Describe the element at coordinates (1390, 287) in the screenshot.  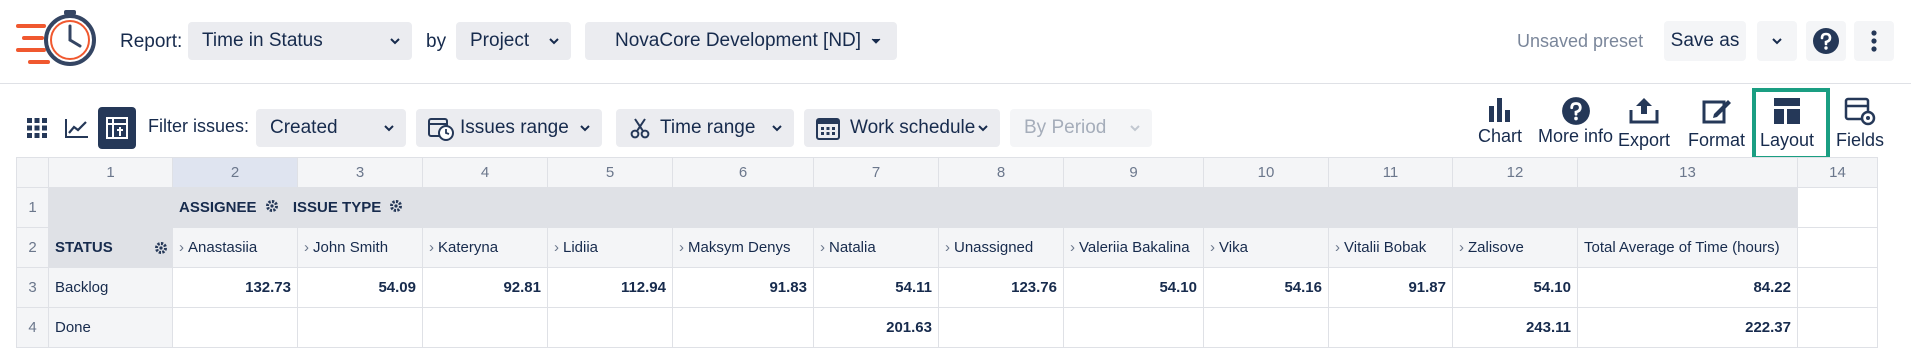
I see `value-cell: 91.87` at that location.